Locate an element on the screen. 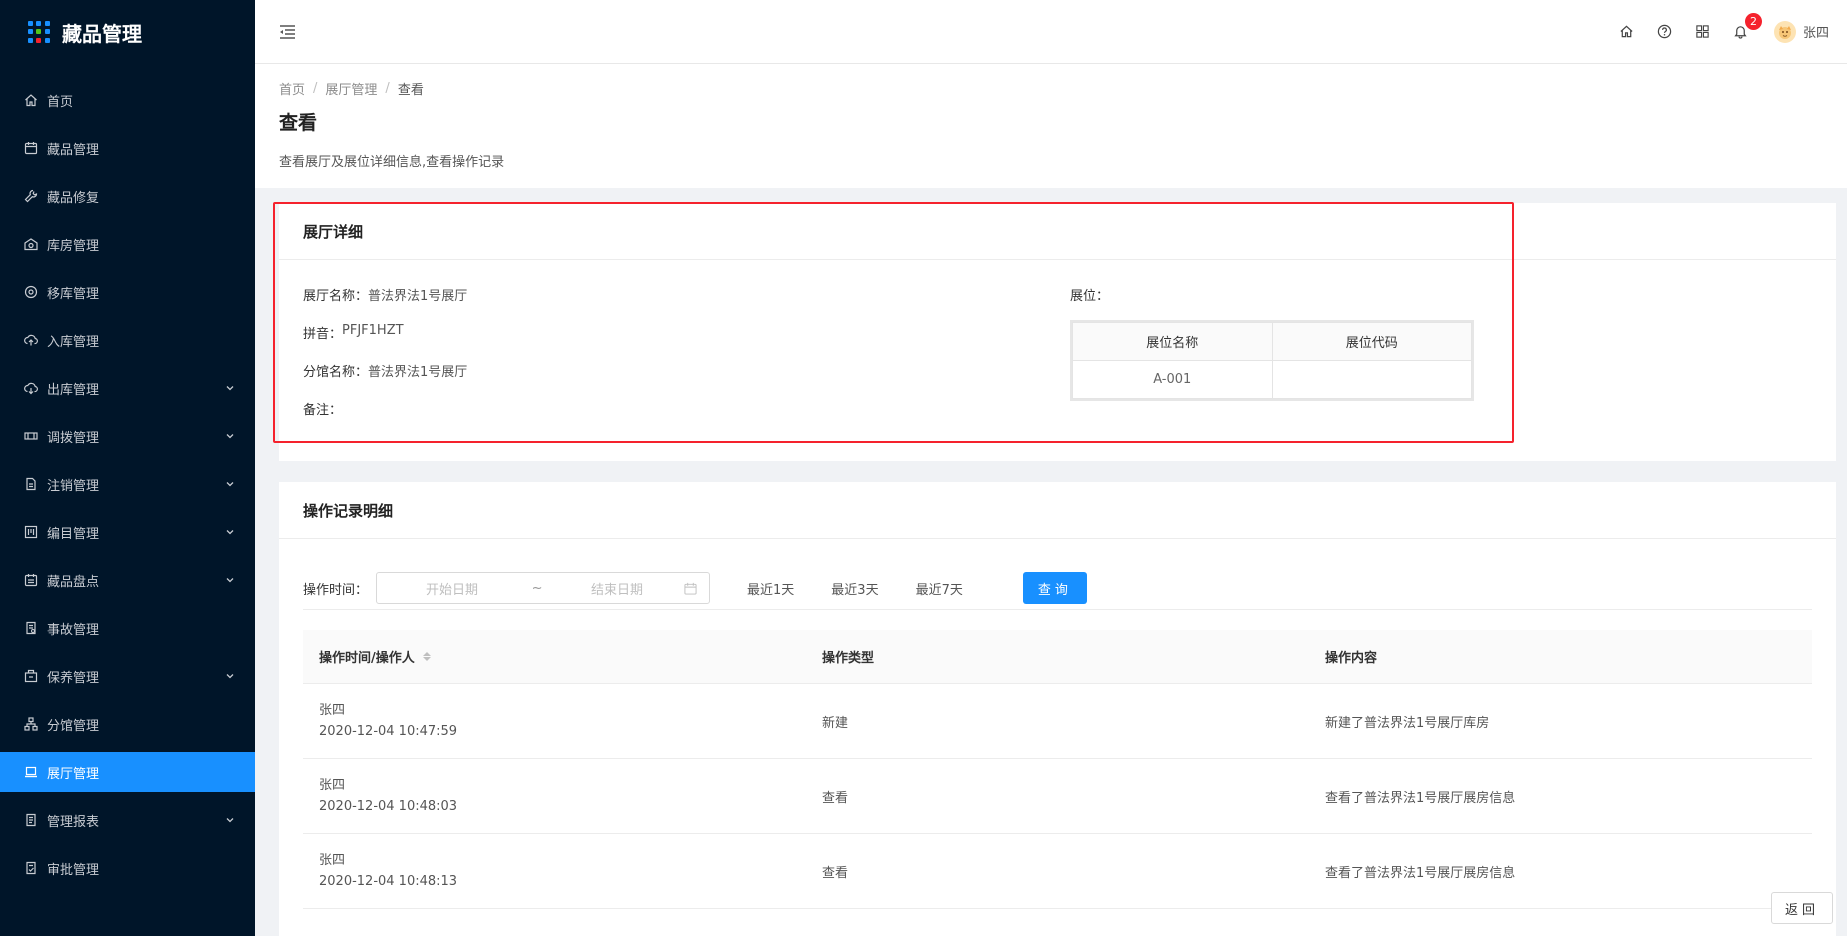  calendar-icon is located at coordinates (31, 148).